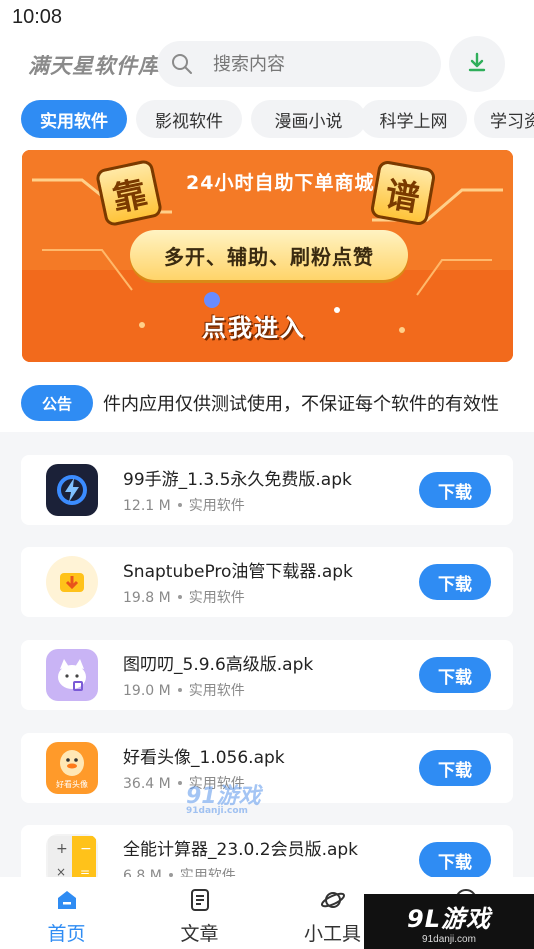  What do you see at coordinates (129, 193) in the screenshot?
I see `banner-char-left: 靠` at bounding box center [129, 193].